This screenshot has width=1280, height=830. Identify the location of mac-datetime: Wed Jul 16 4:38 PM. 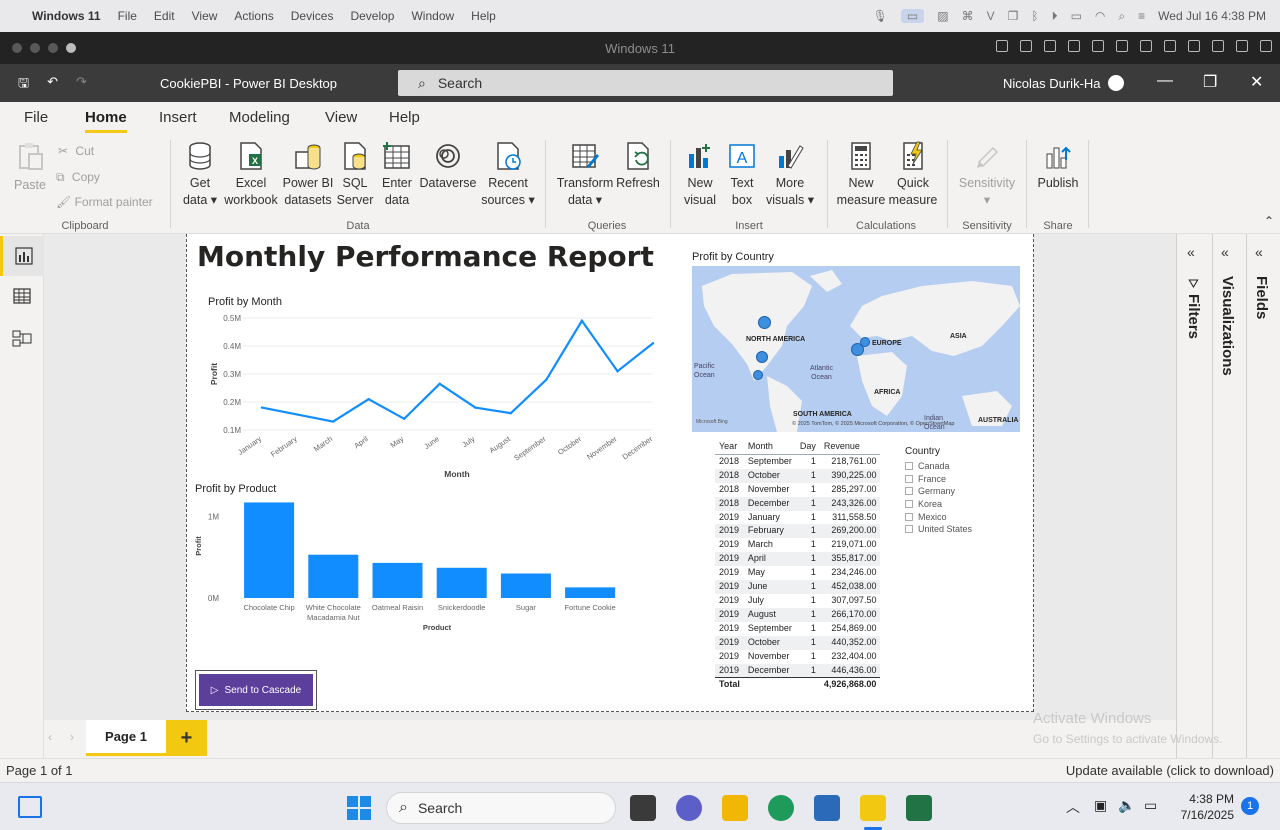
(1212, 16).